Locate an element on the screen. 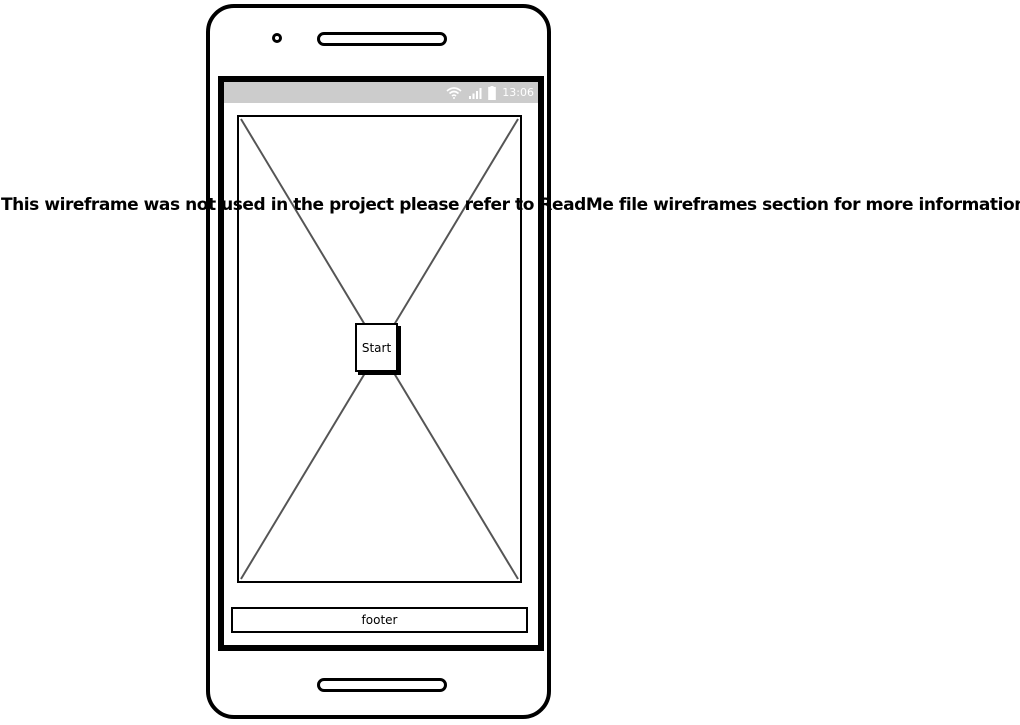 The width and height of the screenshot is (1020, 725). footer: footer is located at coordinates (379, 620).